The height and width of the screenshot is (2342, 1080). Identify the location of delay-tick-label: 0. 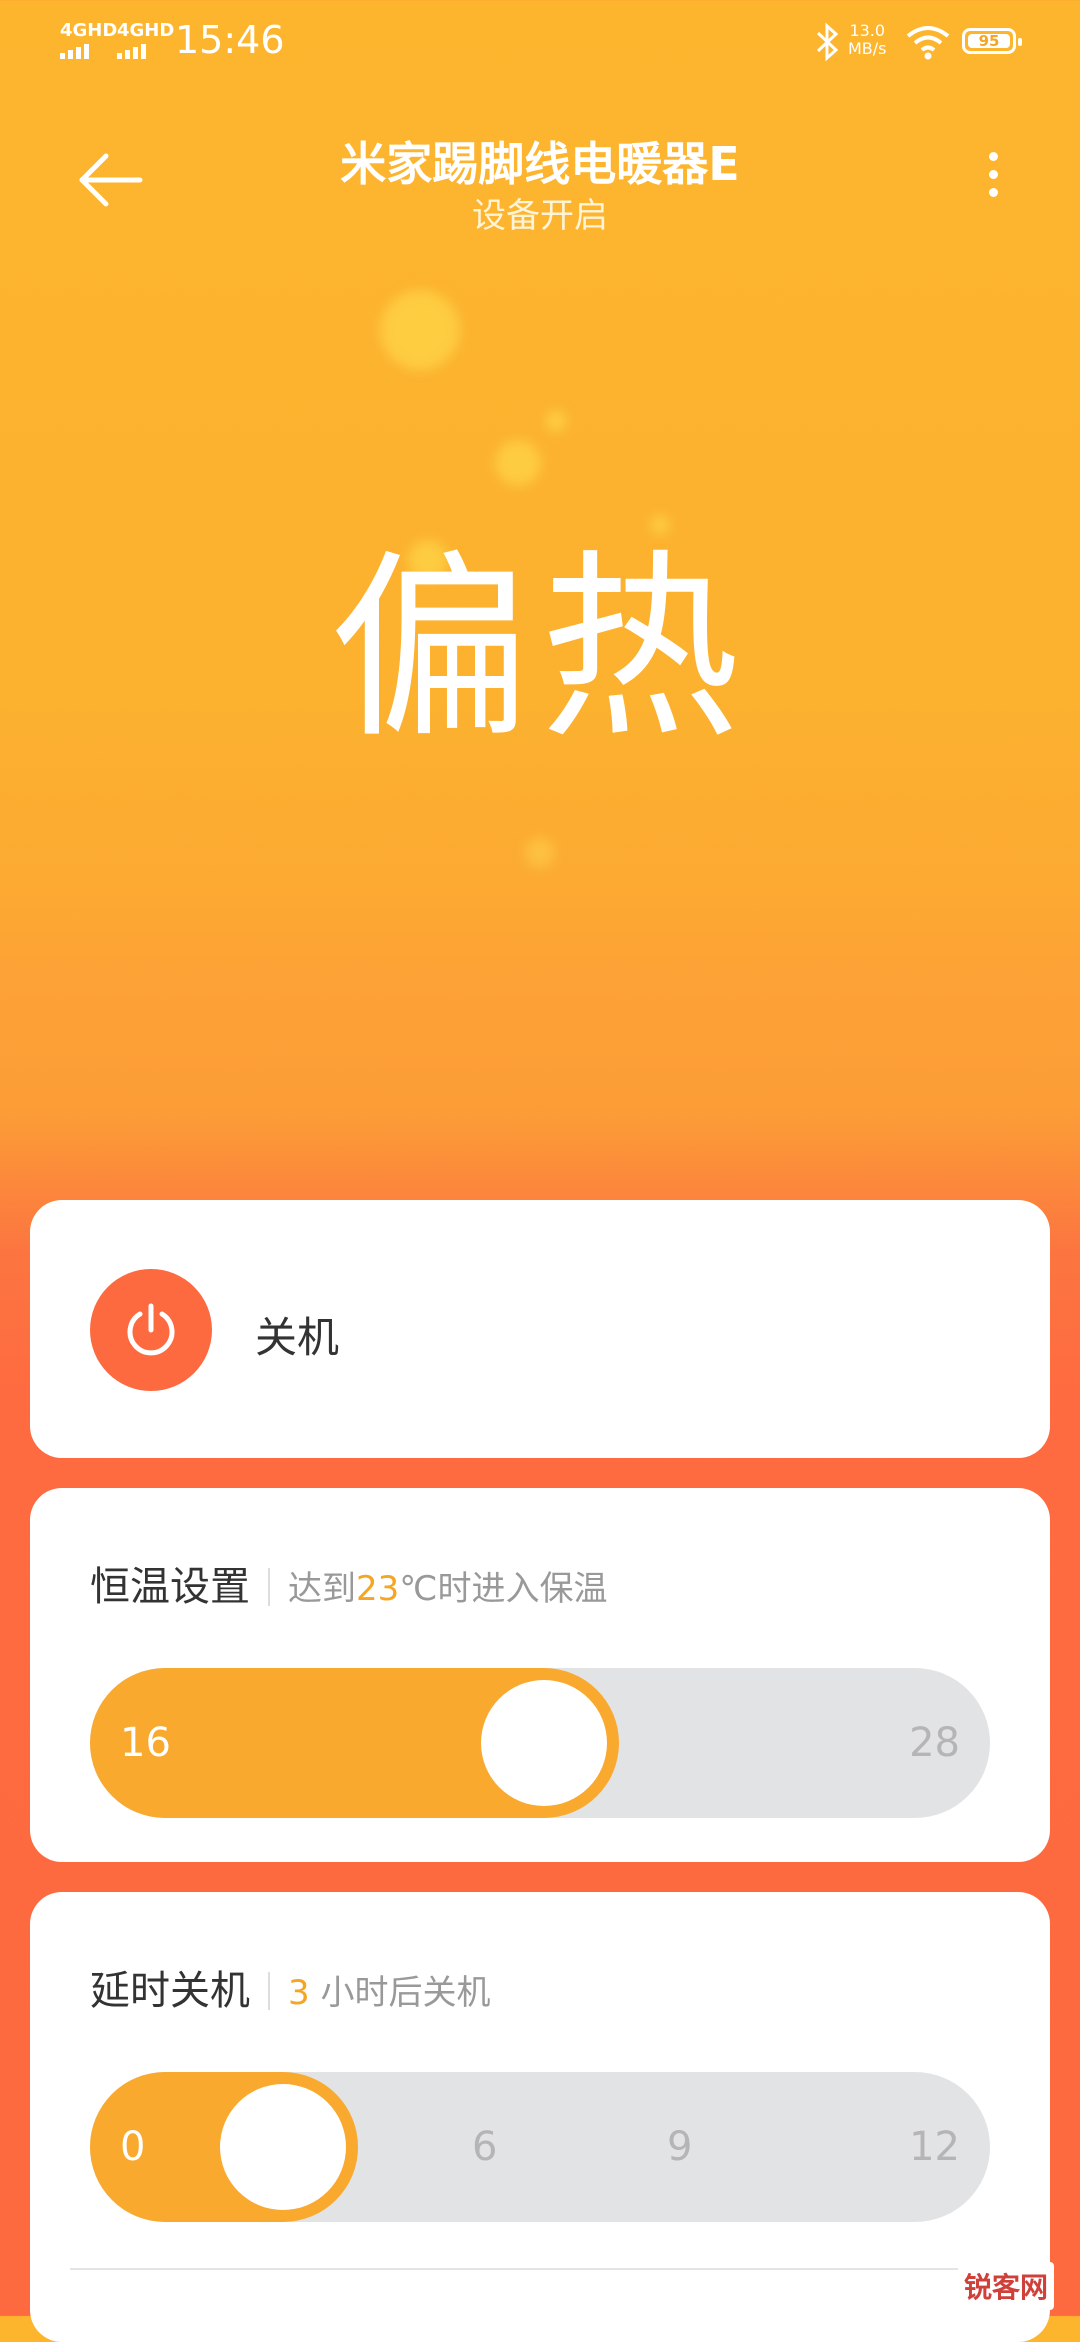
(133, 2147).